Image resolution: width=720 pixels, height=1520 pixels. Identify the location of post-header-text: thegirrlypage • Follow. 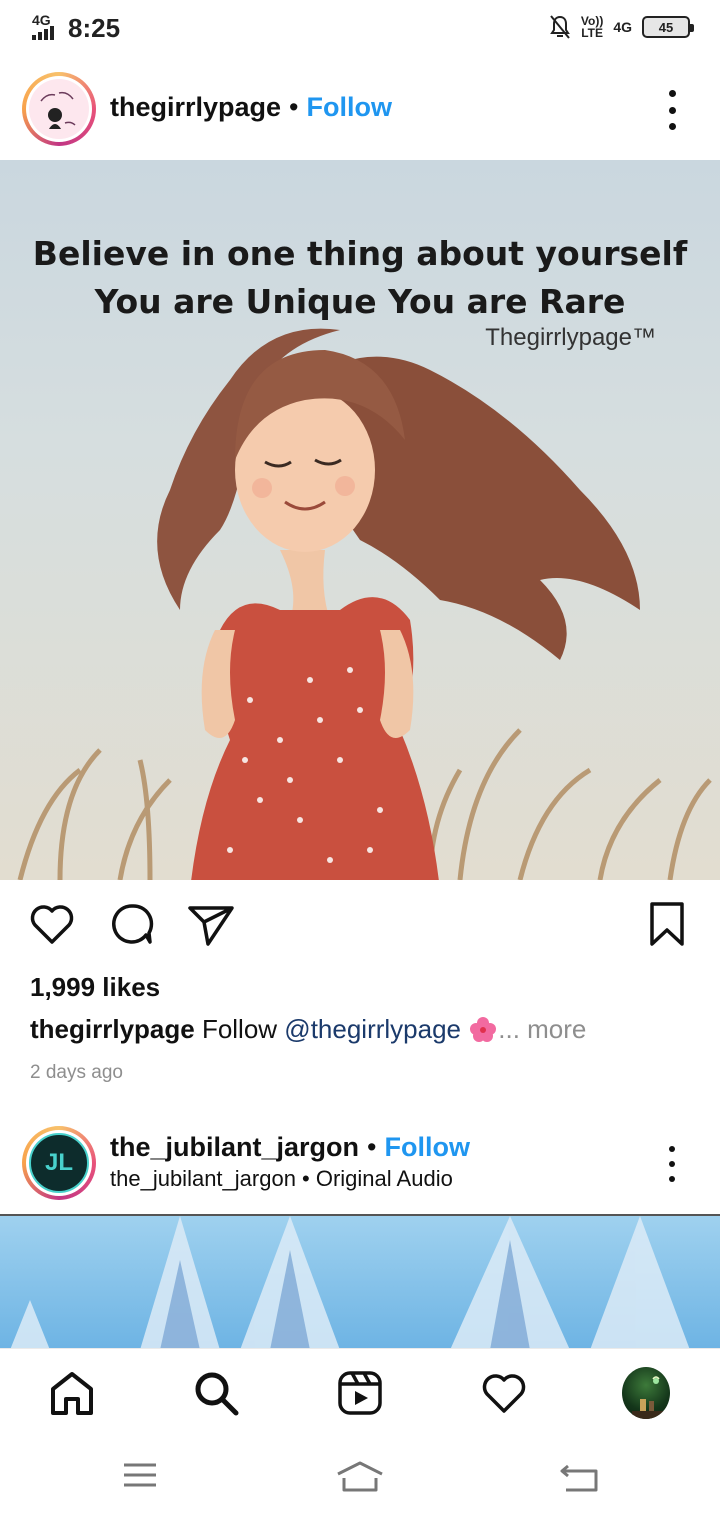
(251, 107).